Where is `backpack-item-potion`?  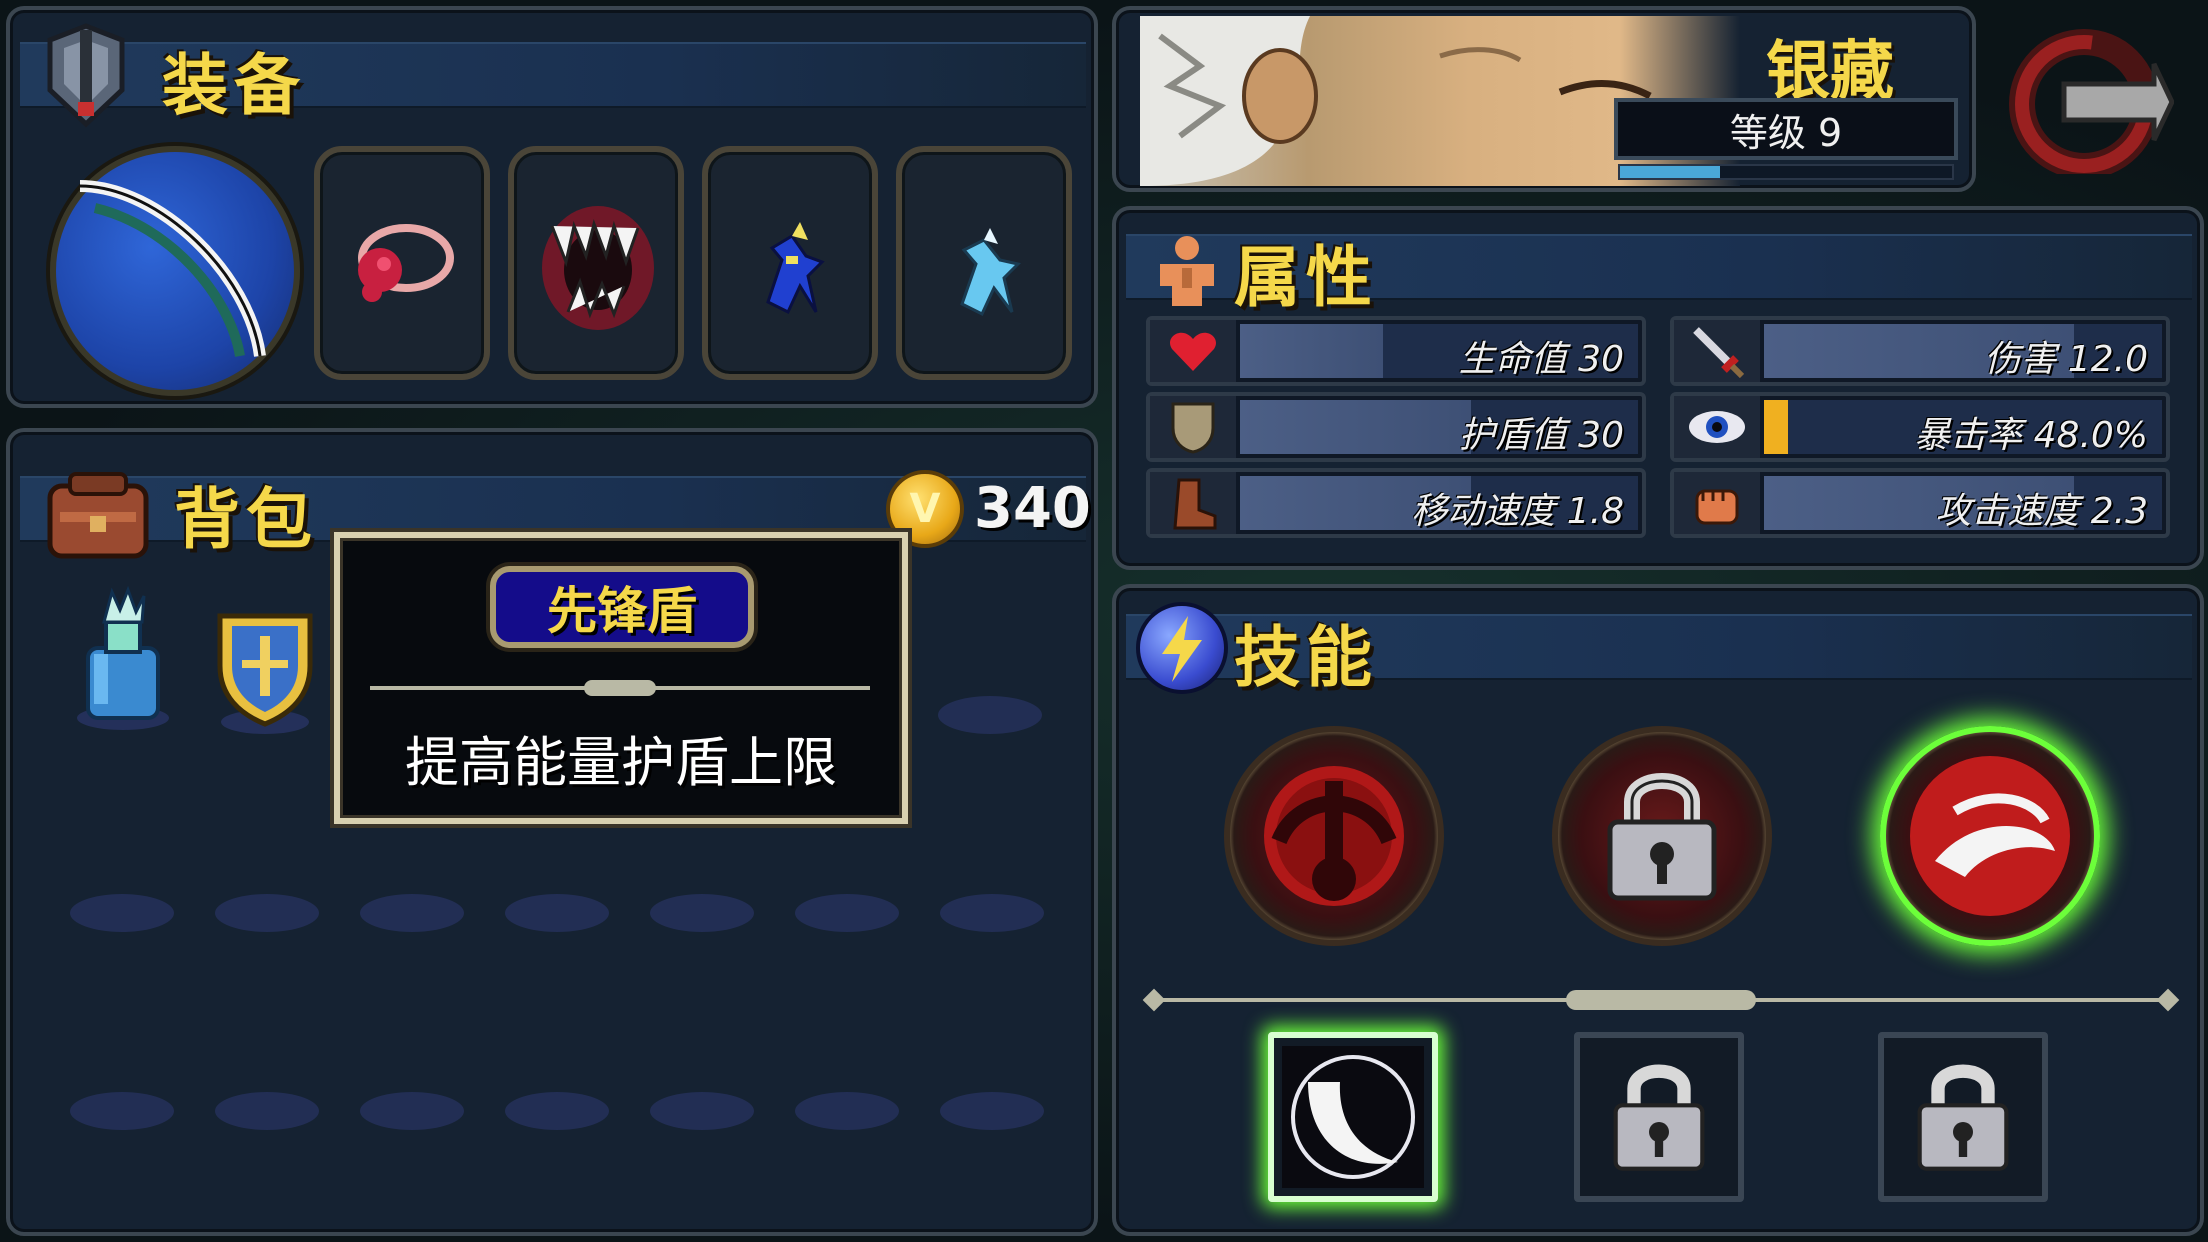
backpack-item-potion is located at coordinates (123, 657).